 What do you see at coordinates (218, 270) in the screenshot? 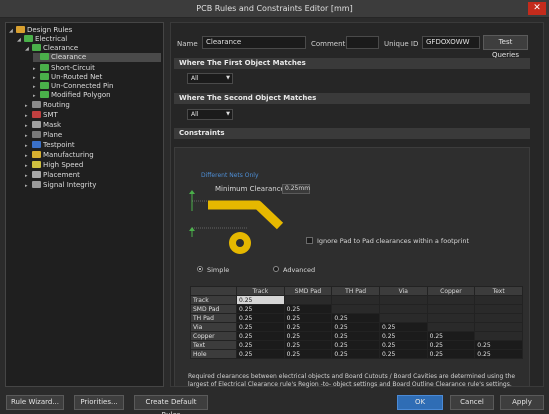
I see `simple-radio-label: Simple` at bounding box center [218, 270].